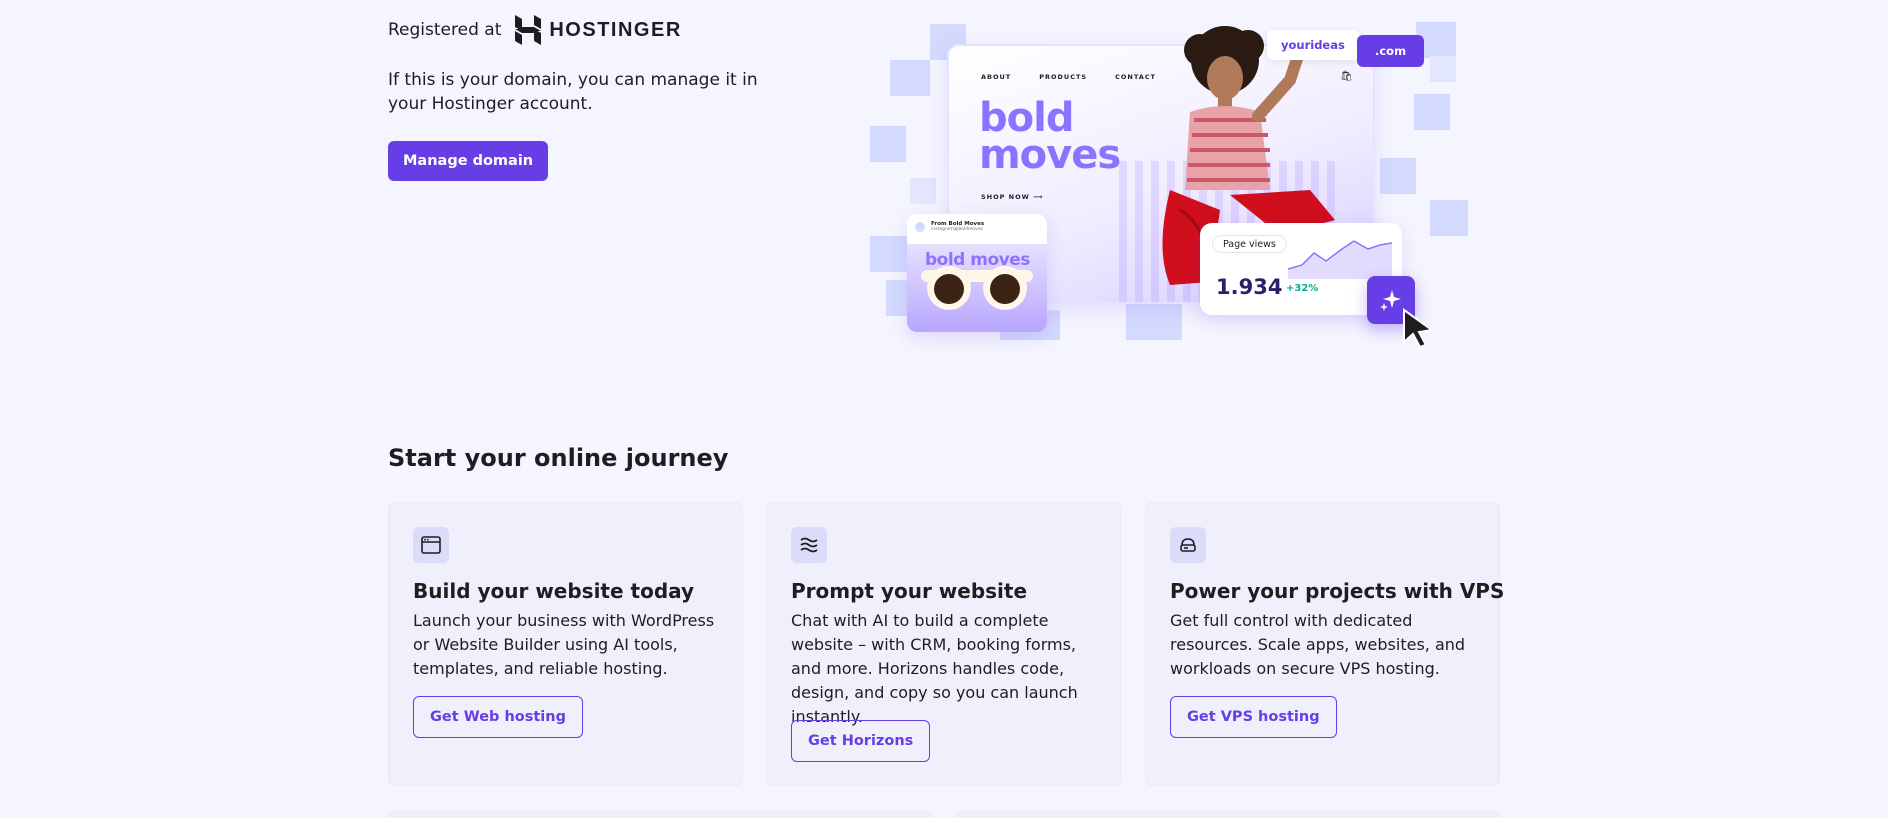 This screenshot has height=818, width=1888. I want to click on preview-nav-about: ABOUT, so click(996, 77).